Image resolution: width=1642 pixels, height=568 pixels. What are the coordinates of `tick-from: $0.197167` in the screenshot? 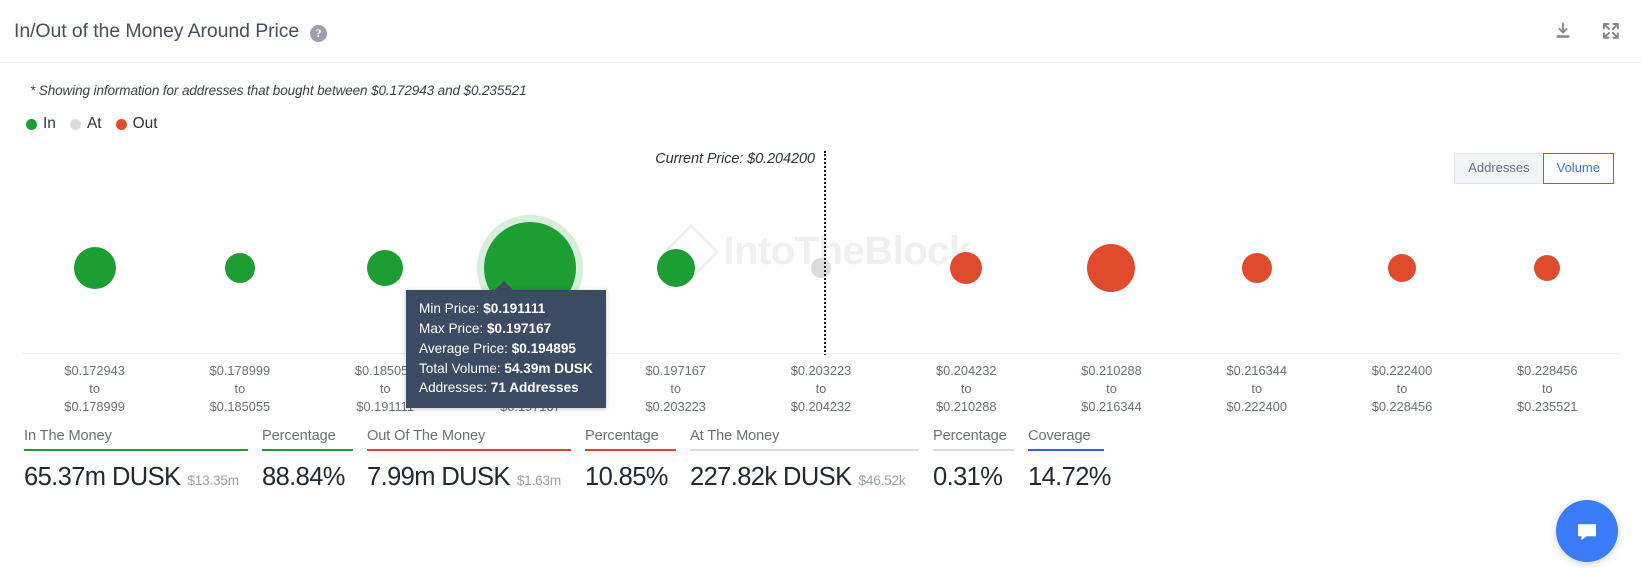 It's located at (675, 370).